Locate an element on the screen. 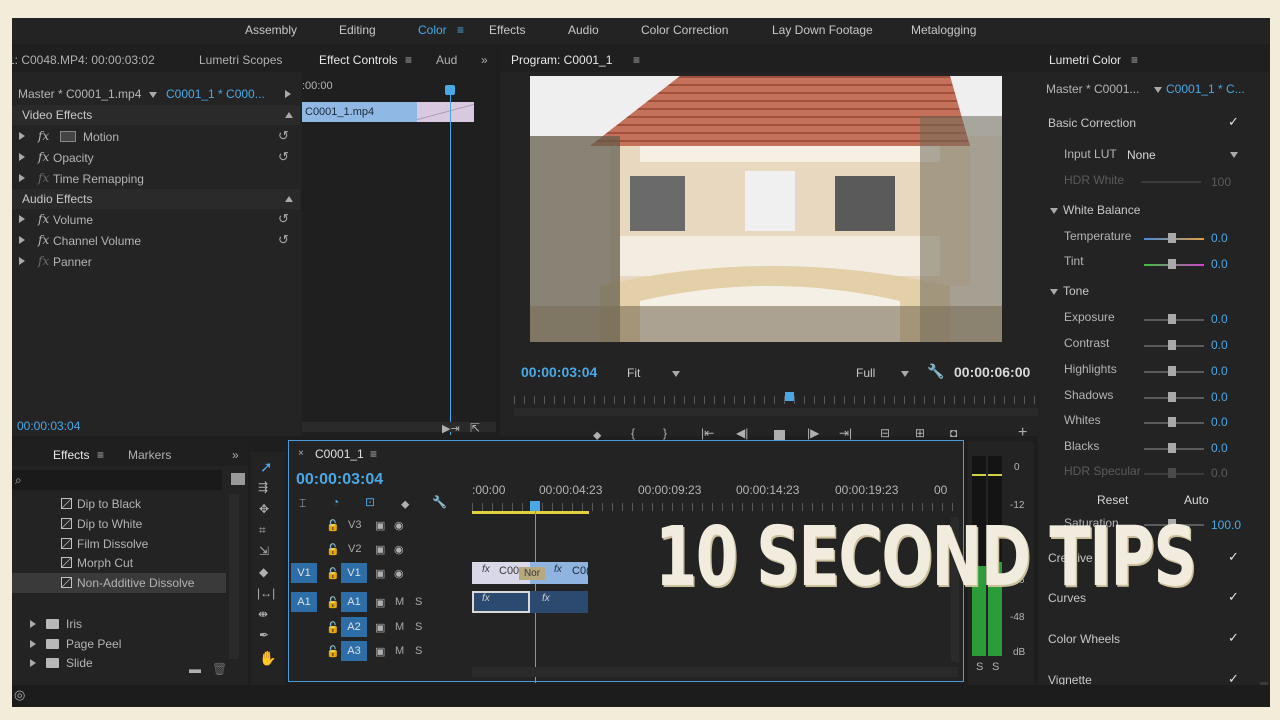 This screenshot has width=1280, height=720. track-target-button: A3 is located at coordinates (354, 651).